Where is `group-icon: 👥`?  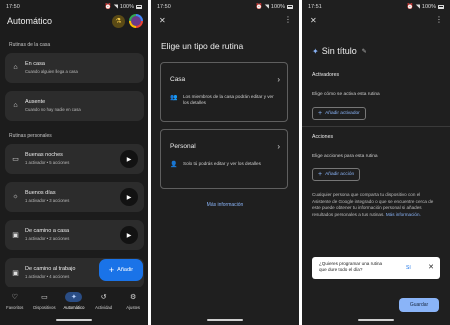 group-icon: 👥 is located at coordinates (174, 98).